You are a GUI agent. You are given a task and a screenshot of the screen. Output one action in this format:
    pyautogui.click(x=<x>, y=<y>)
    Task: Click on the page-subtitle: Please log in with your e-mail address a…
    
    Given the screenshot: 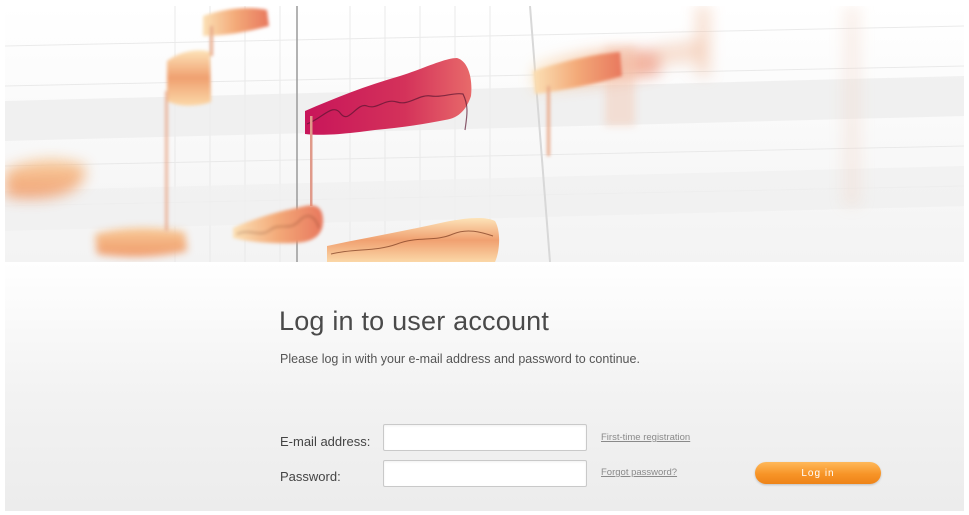 What is the action you would take?
    pyautogui.click(x=460, y=359)
    